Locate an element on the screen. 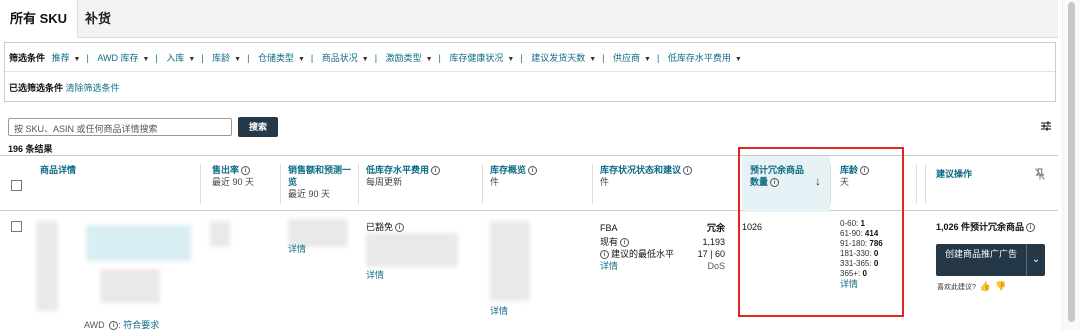 The width and height of the screenshot is (1080, 330). available-value: 1,193 is located at coordinates (713, 242).